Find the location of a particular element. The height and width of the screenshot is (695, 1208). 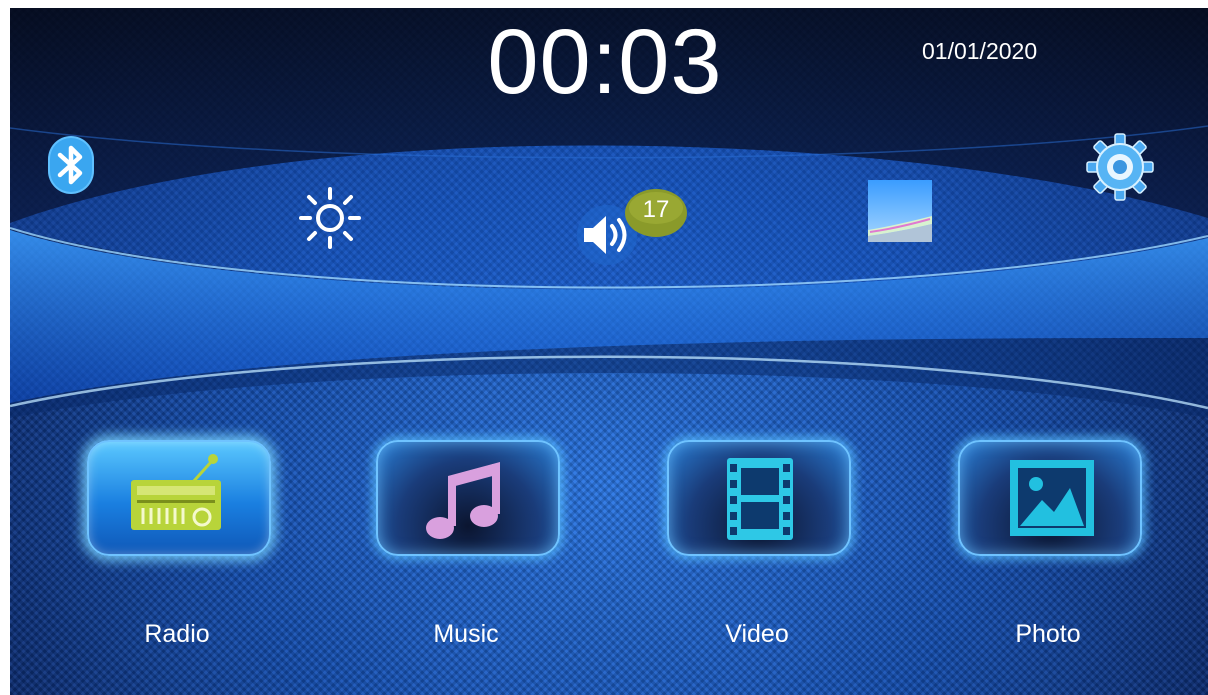

radio-app-button is located at coordinates (179, 498).